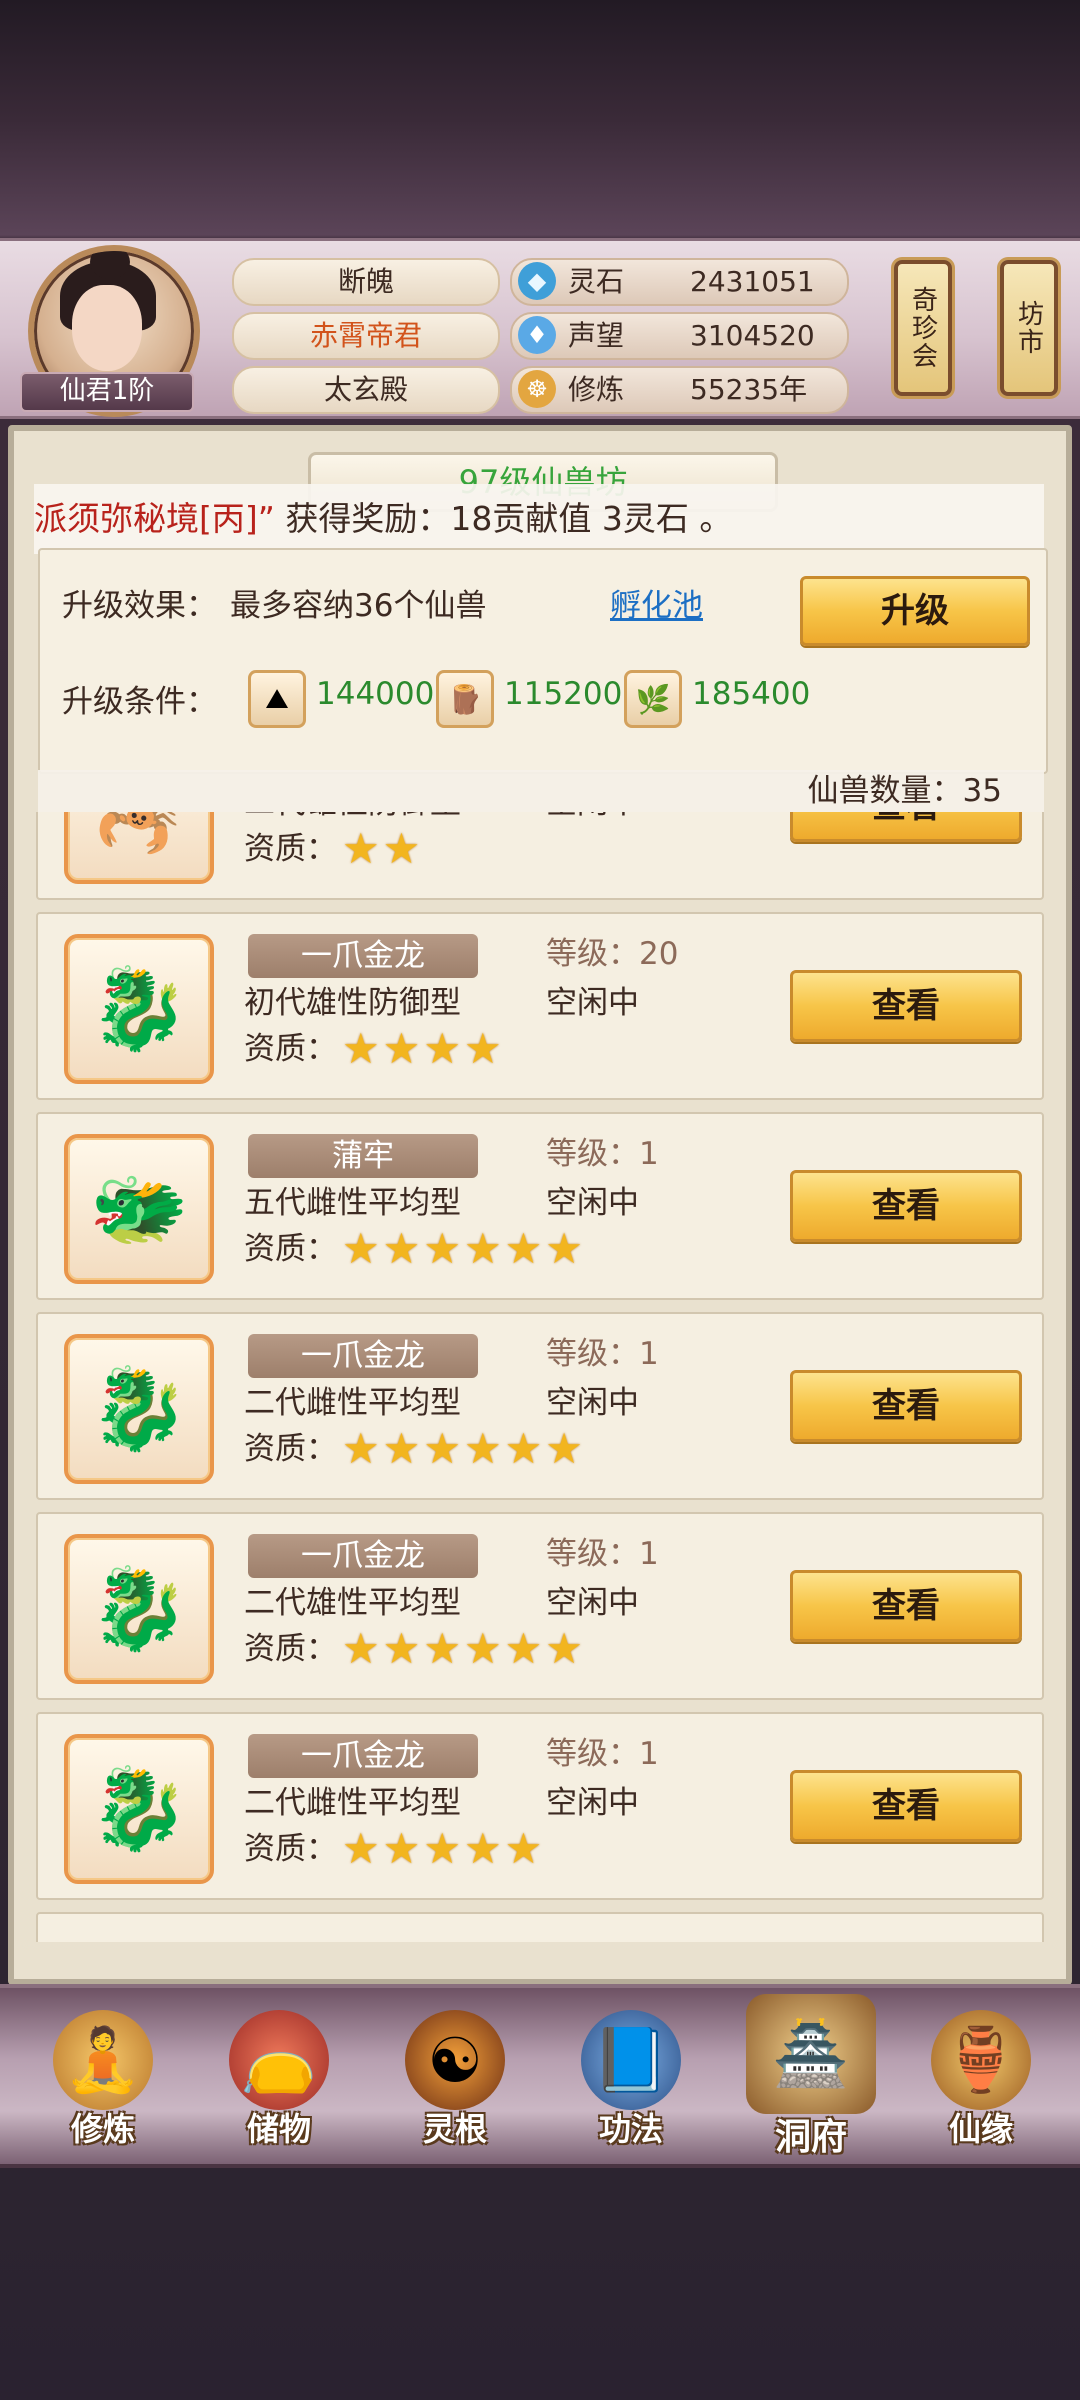 Image resolution: width=1080 pixels, height=2400 pixels. What do you see at coordinates (537, 281) in the screenshot?
I see `spirit-stone-icon: ◆` at bounding box center [537, 281].